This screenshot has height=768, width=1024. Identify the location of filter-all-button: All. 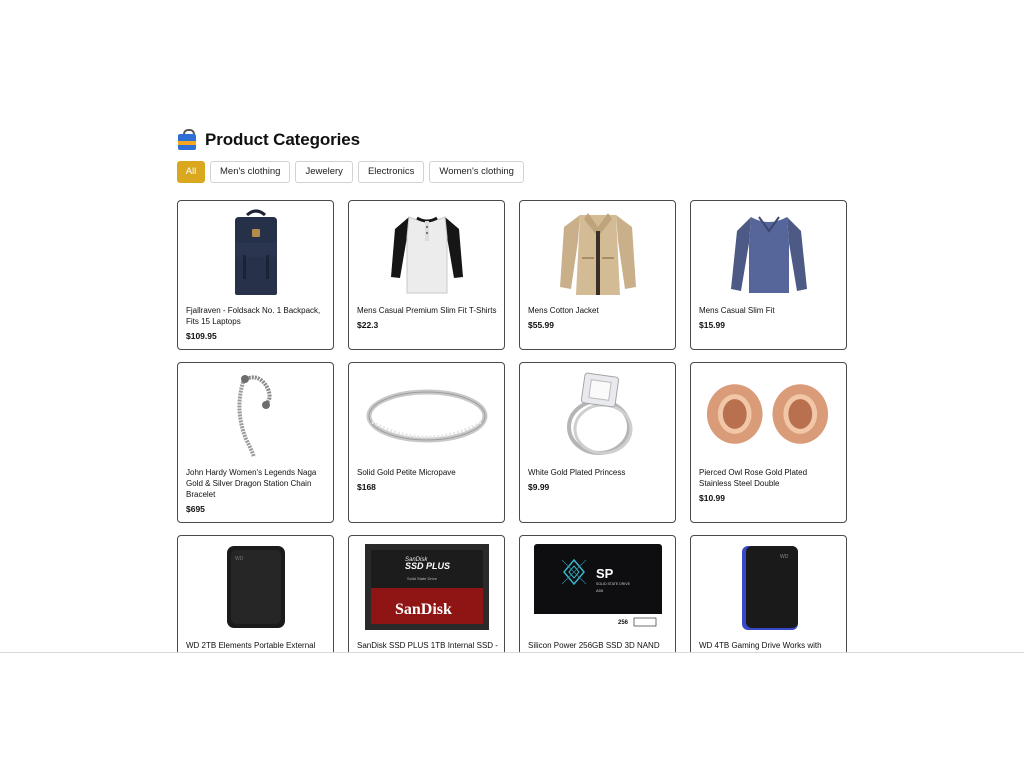
(191, 172).